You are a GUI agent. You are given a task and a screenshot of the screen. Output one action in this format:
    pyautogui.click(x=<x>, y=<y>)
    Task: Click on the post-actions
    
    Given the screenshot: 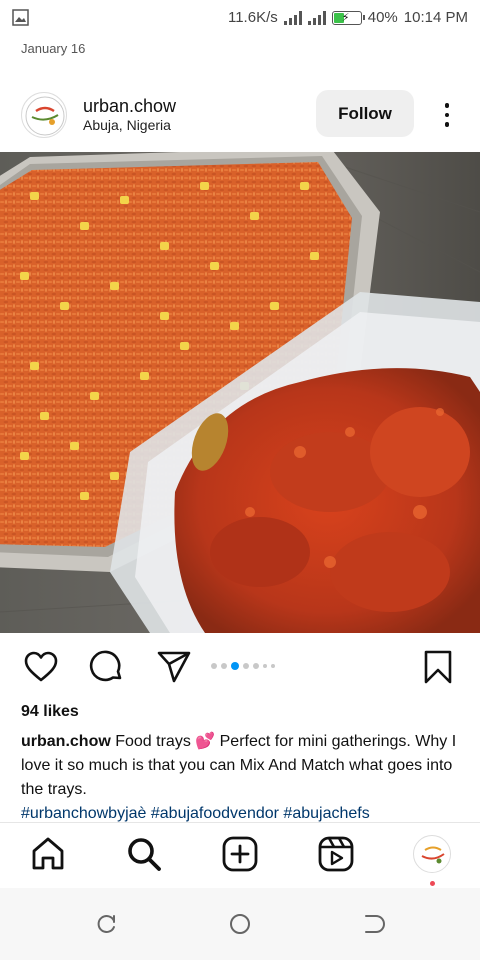 What is the action you would take?
    pyautogui.click(x=240, y=668)
    